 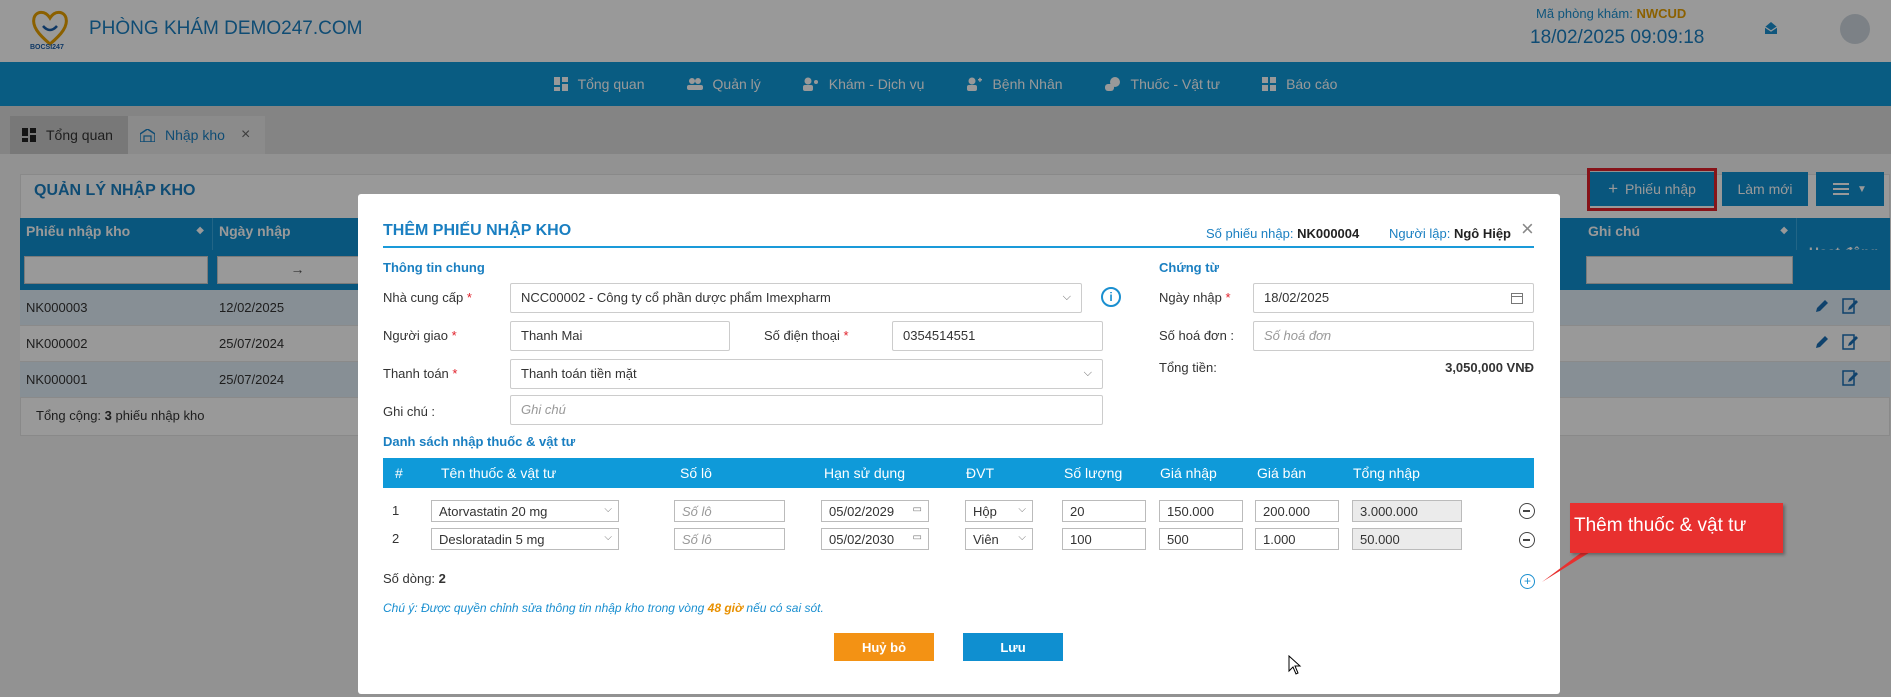 I want to click on total-value: 3,050,000 VNĐ, so click(x=1489, y=367).